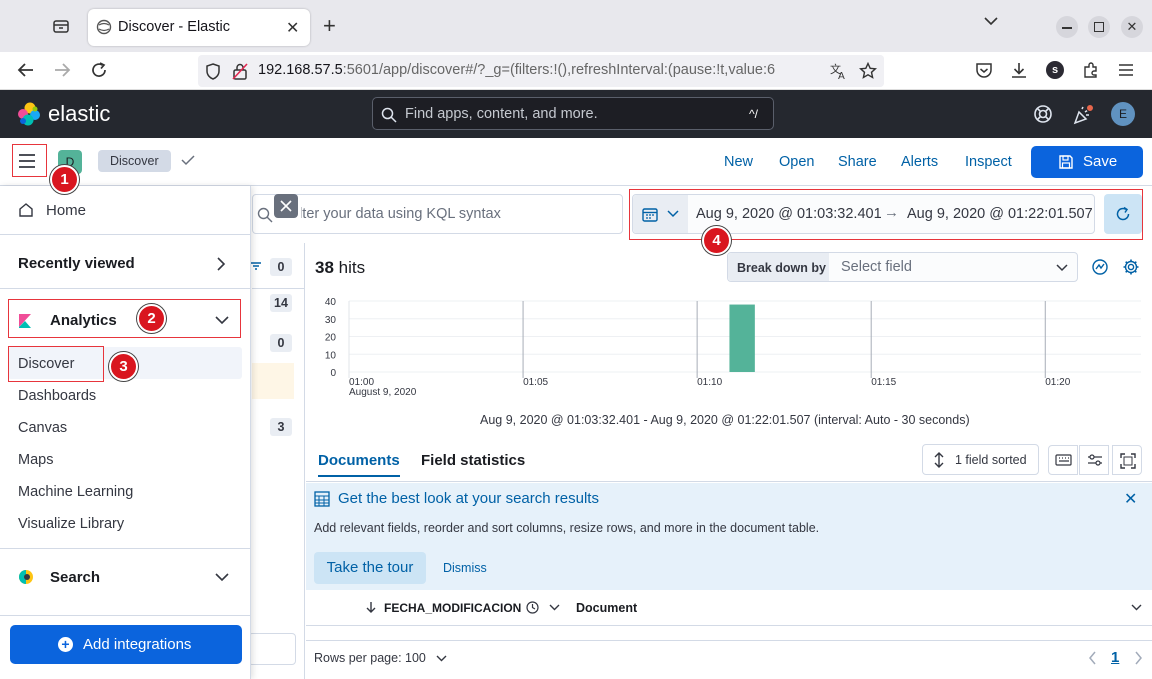  I want to click on page-number: 1, so click(1115, 657).